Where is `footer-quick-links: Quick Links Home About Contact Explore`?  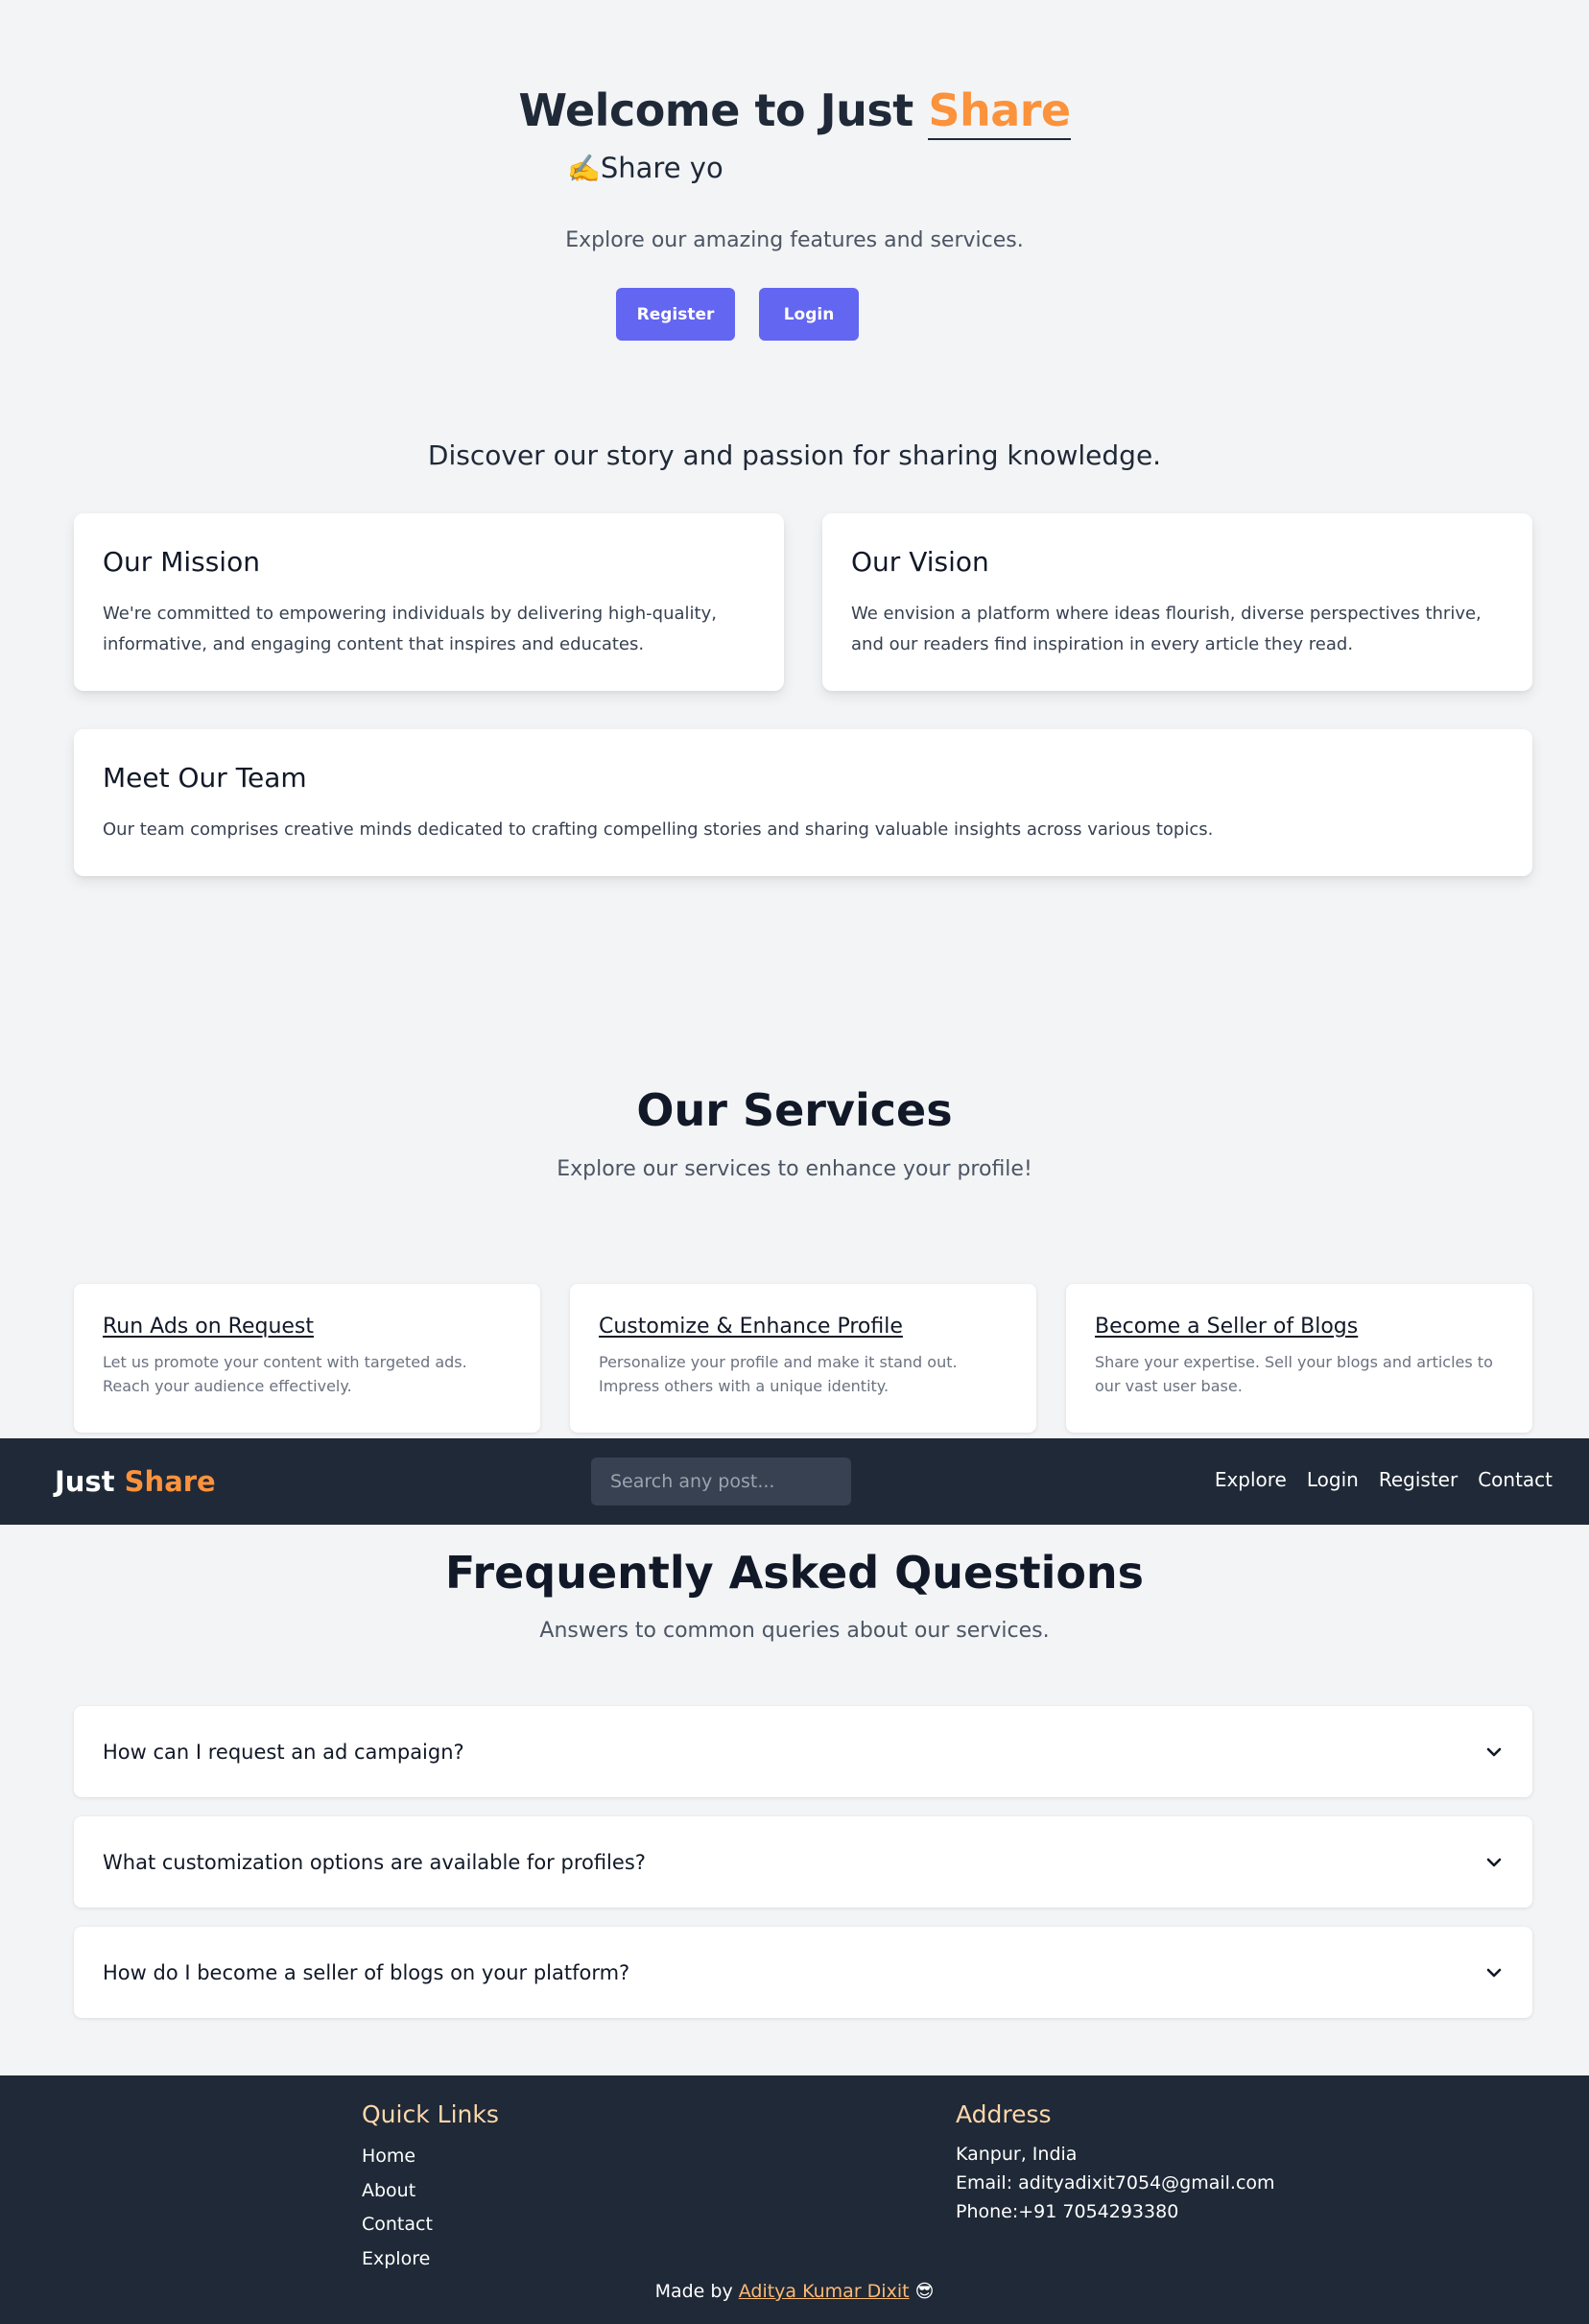
footer-quick-links: Quick Links Home About Contact Explore is located at coordinates (430, 2188).